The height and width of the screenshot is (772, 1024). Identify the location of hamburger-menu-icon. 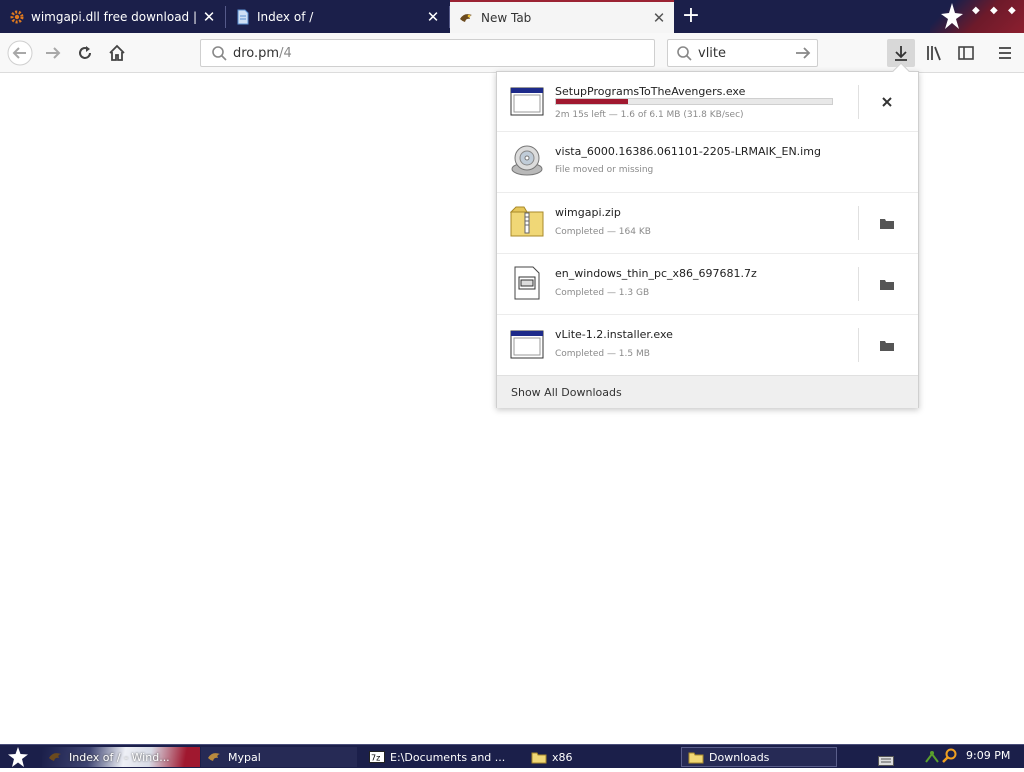
(1005, 53).